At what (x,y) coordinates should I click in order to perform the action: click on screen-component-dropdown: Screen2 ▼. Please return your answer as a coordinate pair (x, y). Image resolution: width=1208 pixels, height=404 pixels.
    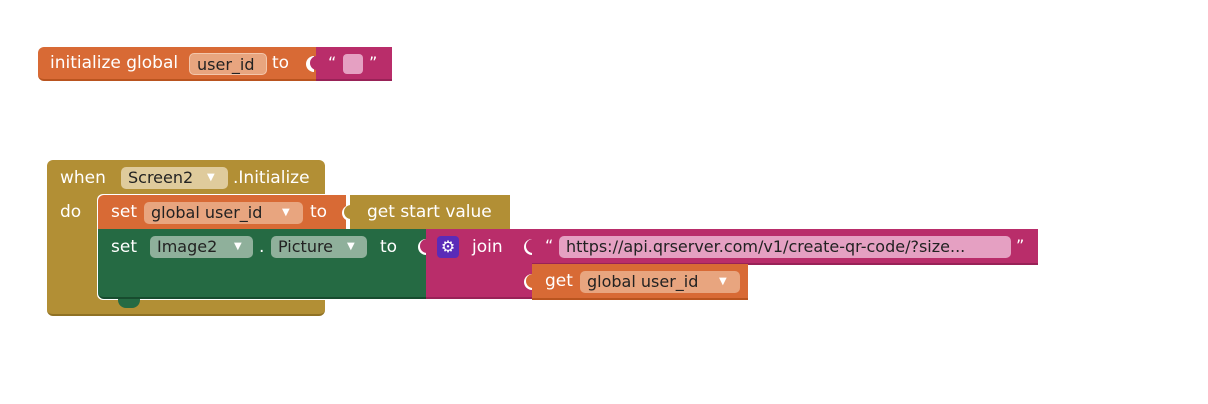
    Looking at the image, I should click on (174, 178).